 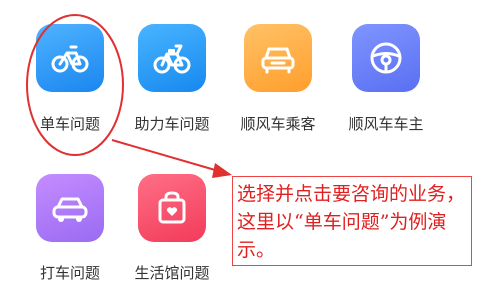 I want to click on service-tile-lifestyle, so click(x=172, y=208).